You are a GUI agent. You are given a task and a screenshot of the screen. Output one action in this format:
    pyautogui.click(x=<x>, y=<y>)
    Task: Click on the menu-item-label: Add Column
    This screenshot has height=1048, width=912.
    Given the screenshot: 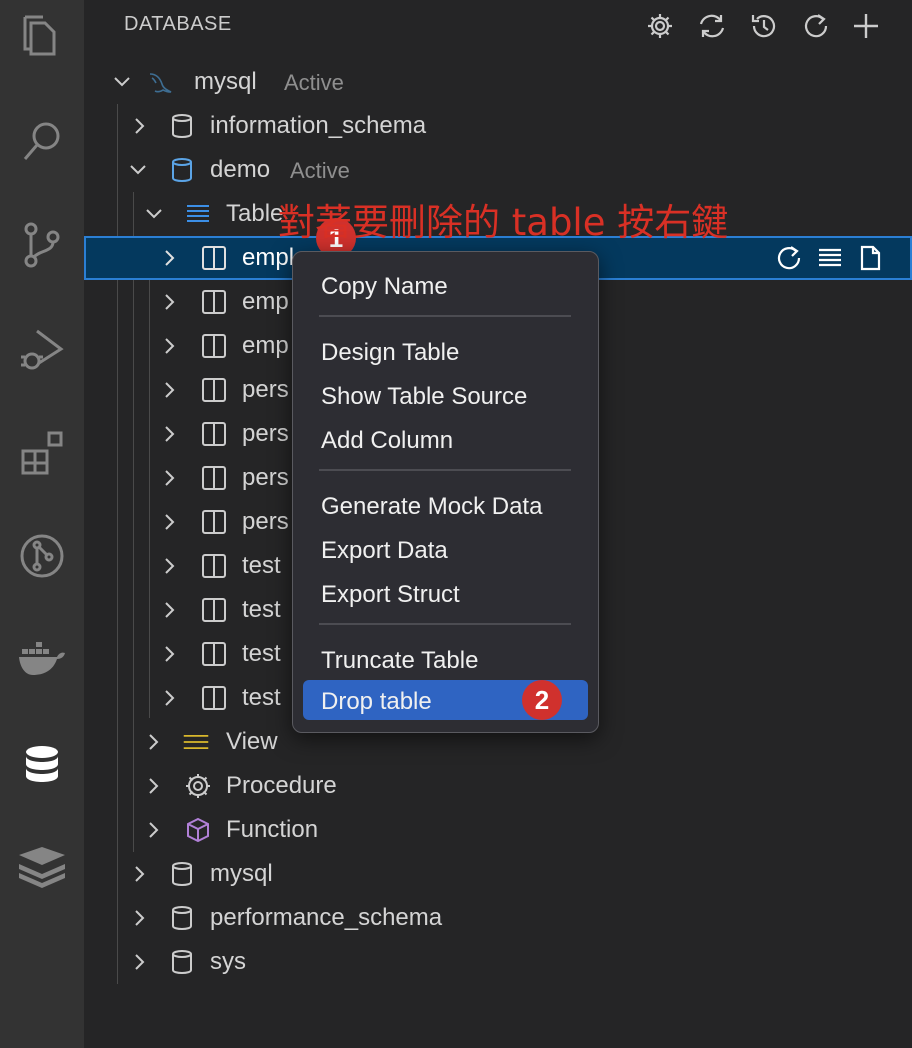 What is the action you would take?
    pyautogui.click(x=387, y=440)
    